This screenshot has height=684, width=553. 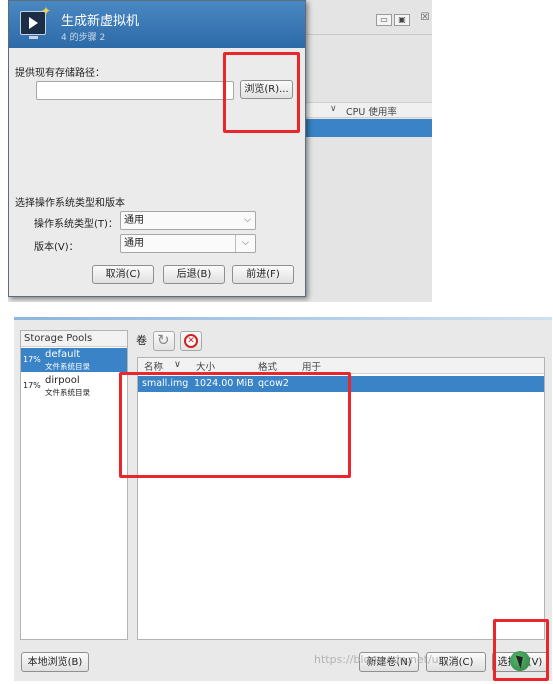 What do you see at coordinates (393, 20) in the screenshot?
I see `window-controls: ▭ ▣` at bounding box center [393, 20].